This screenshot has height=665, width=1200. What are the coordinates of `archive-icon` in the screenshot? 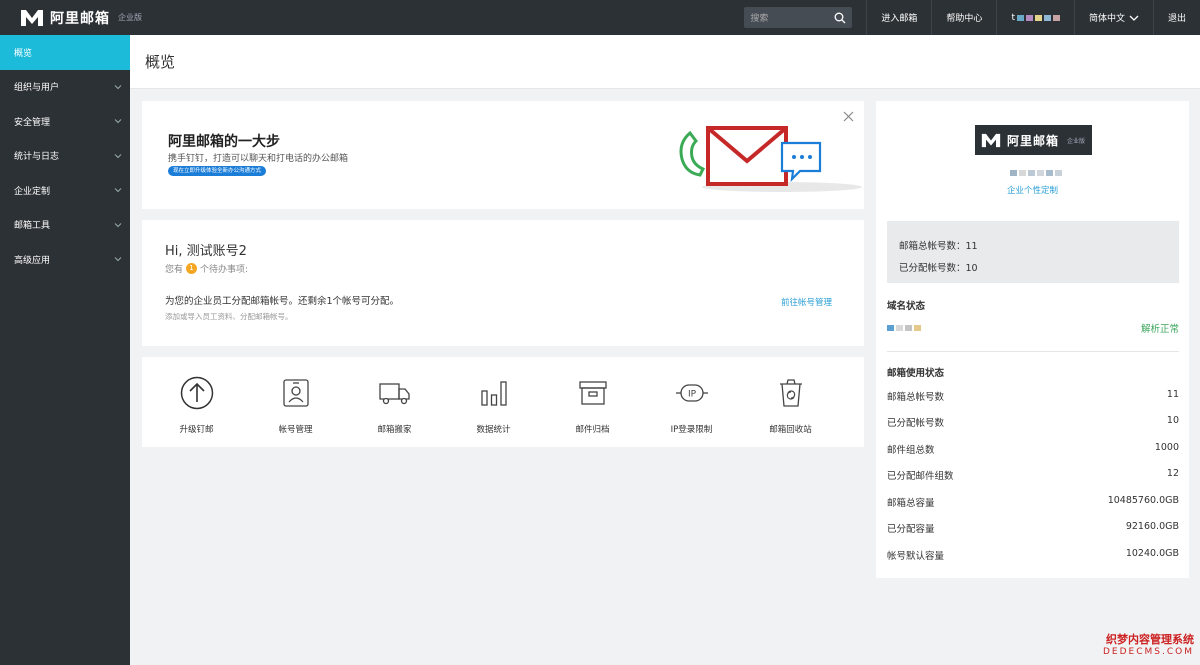 It's located at (592, 393).